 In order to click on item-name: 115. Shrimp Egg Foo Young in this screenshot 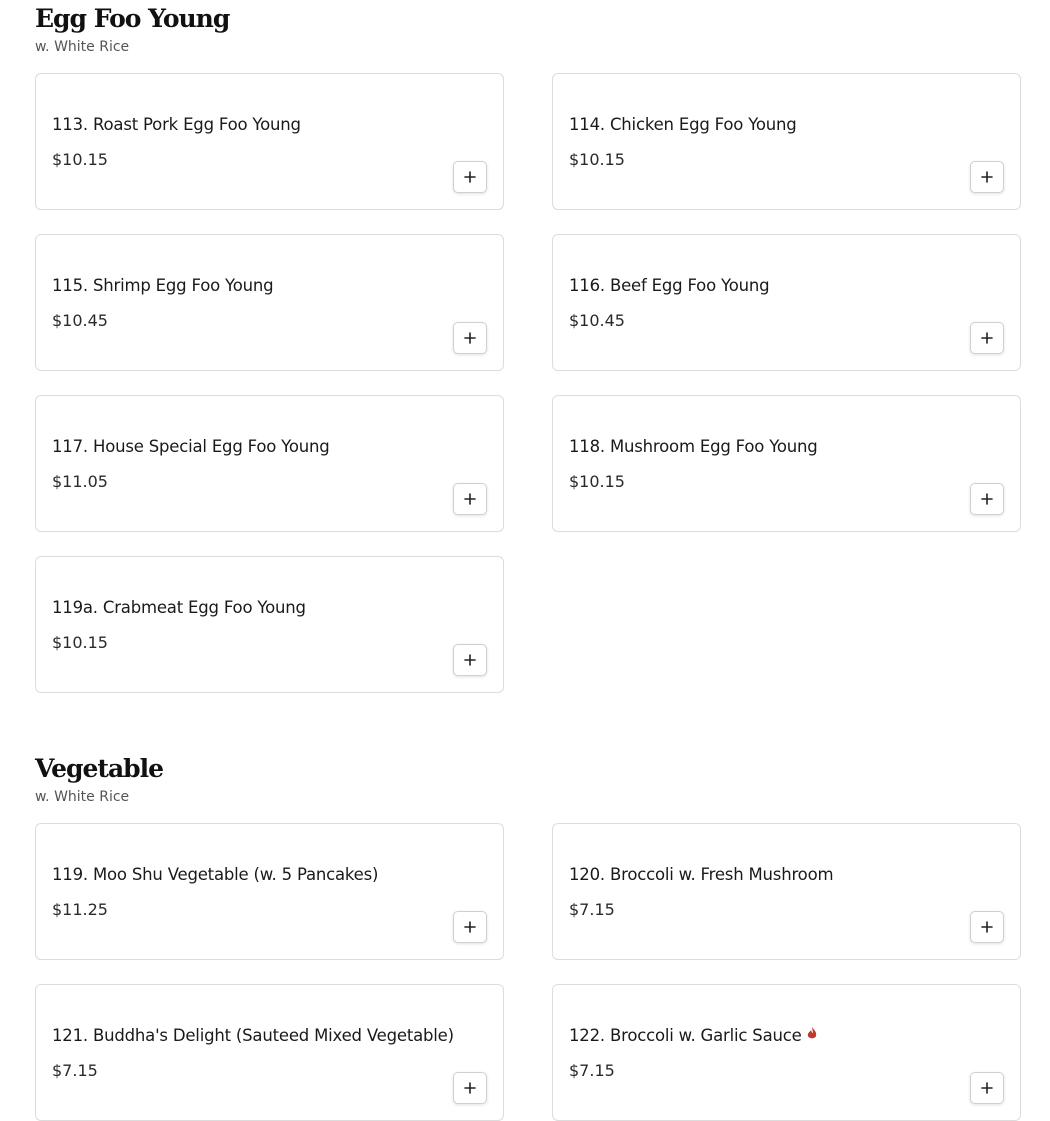, I will do `click(163, 285)`.